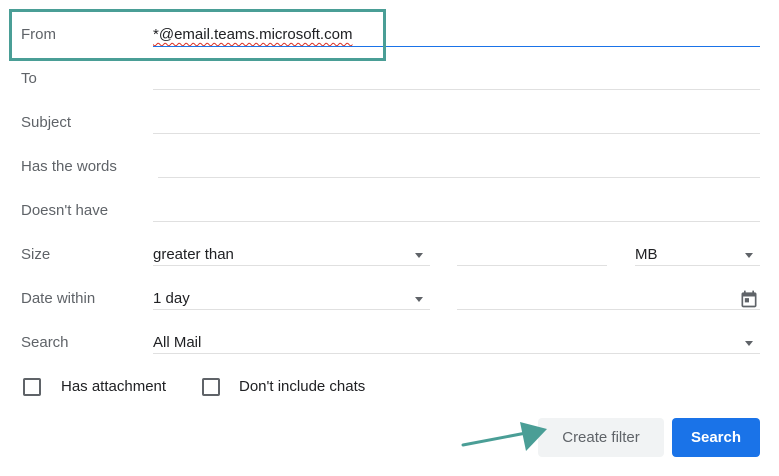 This screenshot has height=476, width=779. I want to click on size-unit-value: MB, so click(646, 254).